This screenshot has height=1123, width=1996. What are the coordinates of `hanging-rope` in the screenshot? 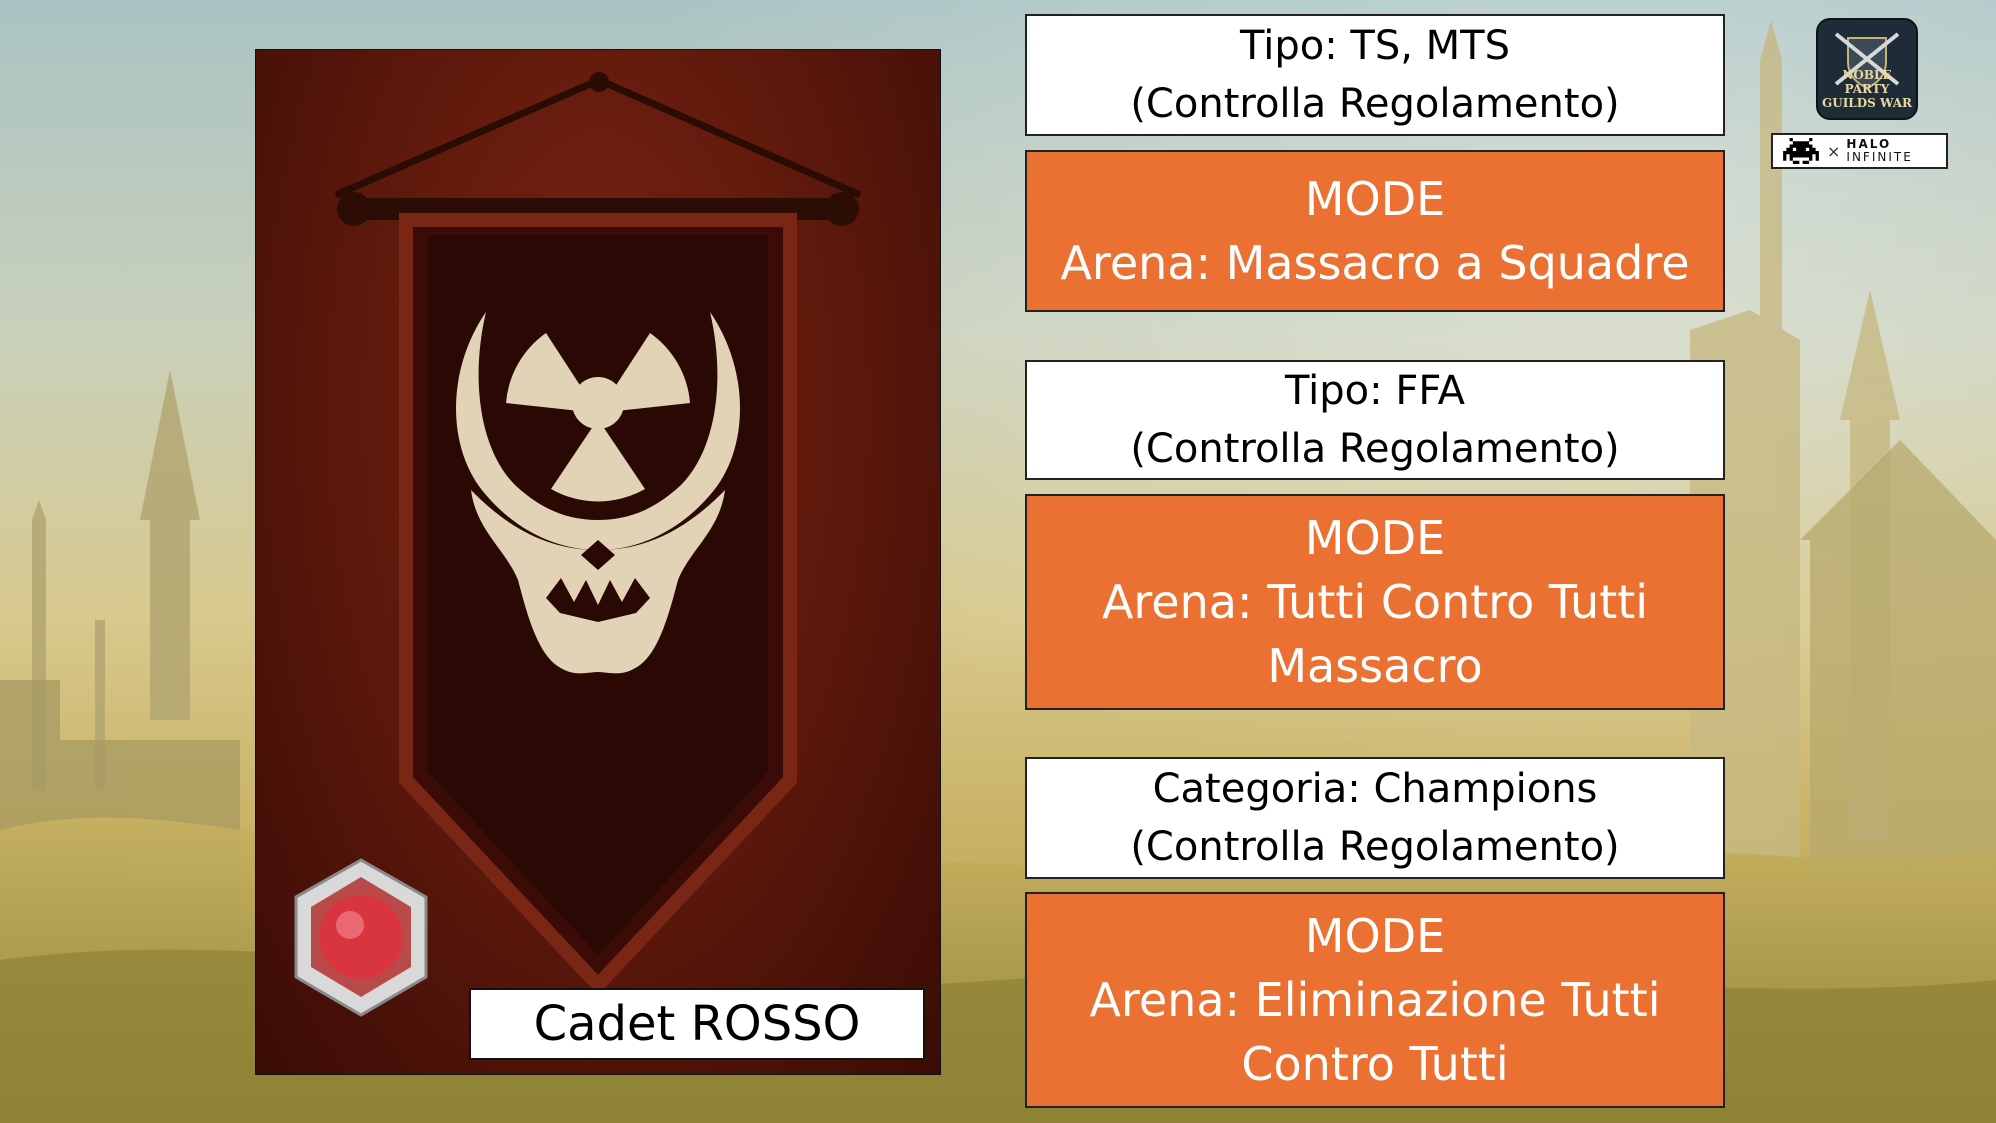 It's located at (598, 137).